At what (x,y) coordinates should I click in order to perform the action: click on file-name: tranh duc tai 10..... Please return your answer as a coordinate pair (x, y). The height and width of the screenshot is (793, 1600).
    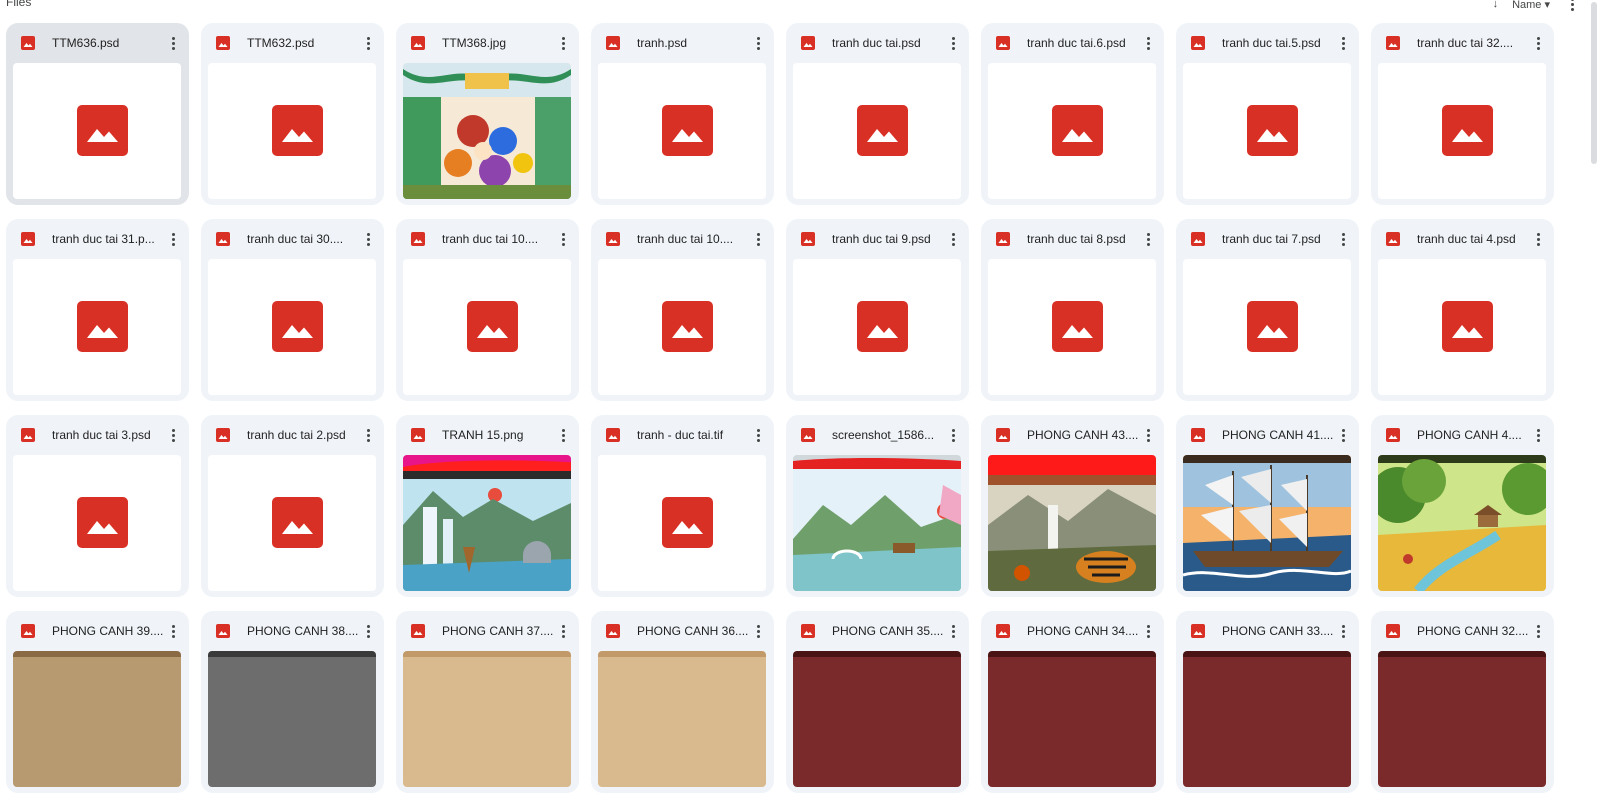
    Looking at the image, I should click on (685, 239).